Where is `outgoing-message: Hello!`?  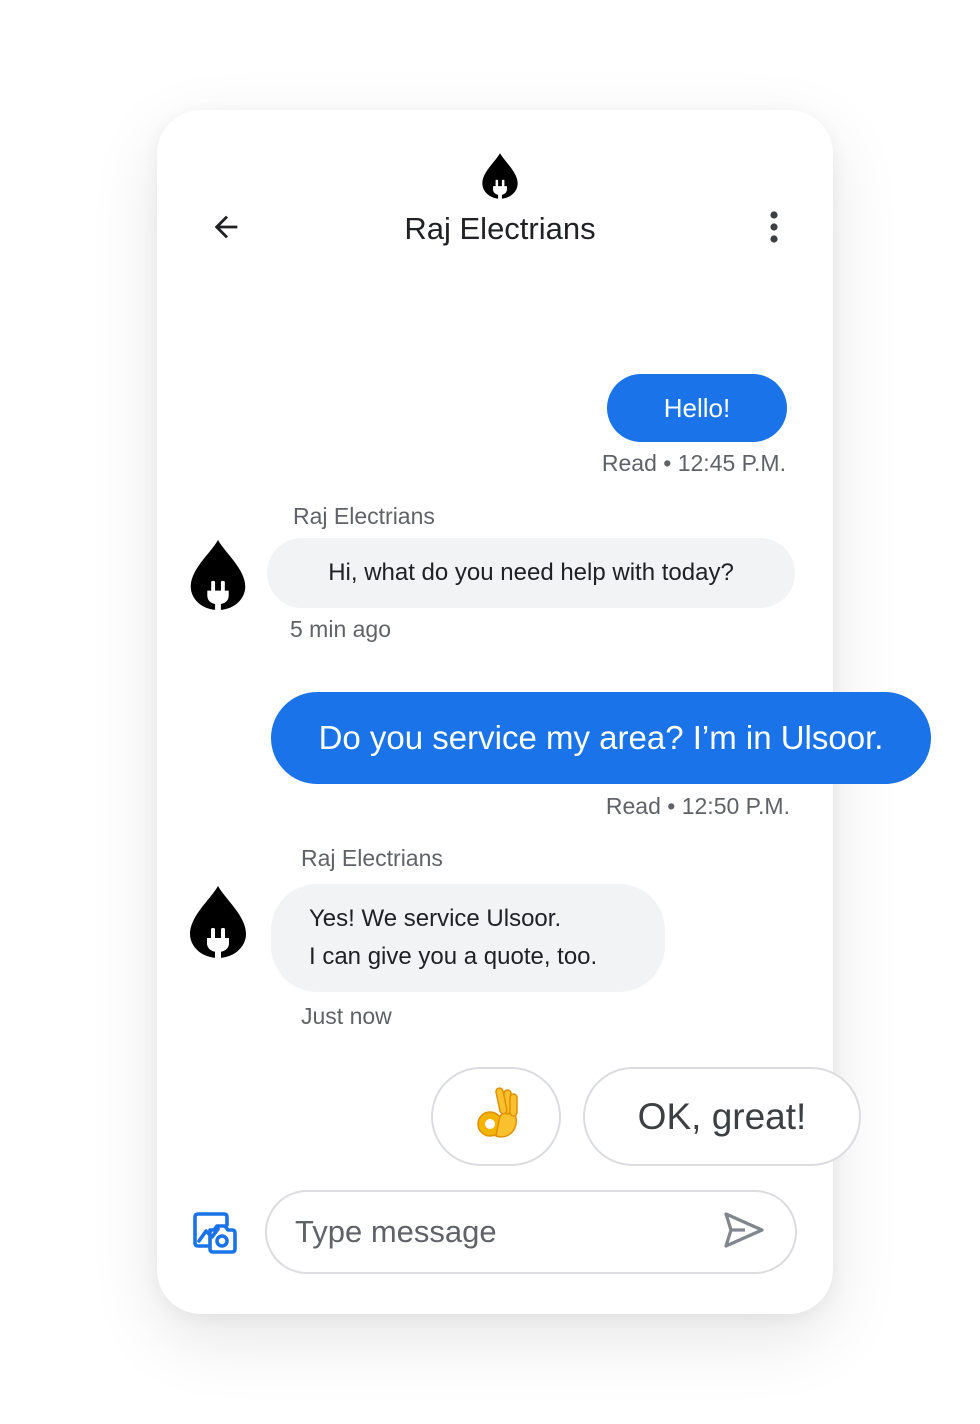
outgoing-message: Hello! is located at coordinates (697, 408).